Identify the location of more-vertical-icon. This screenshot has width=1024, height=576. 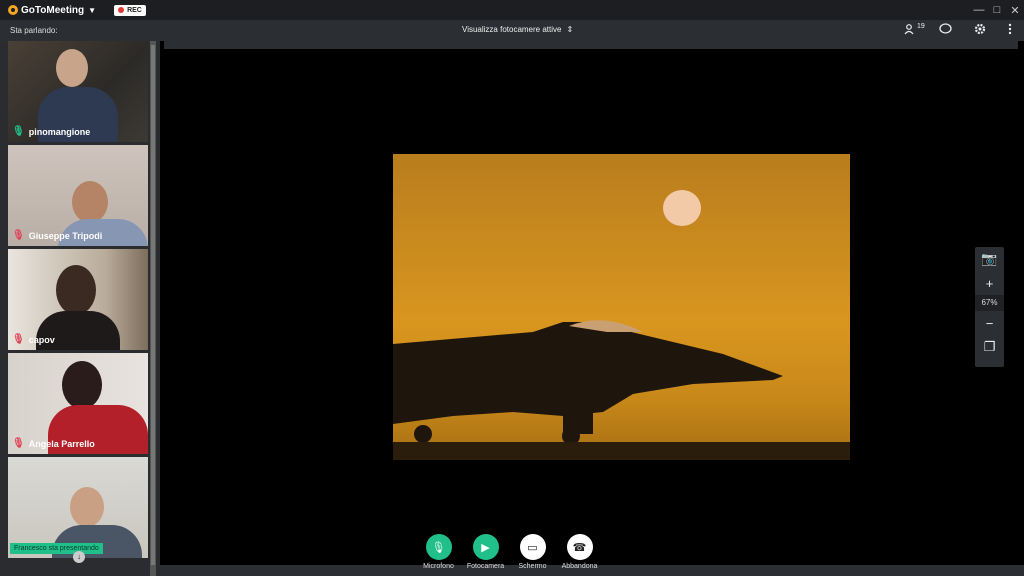
(1010, 29).